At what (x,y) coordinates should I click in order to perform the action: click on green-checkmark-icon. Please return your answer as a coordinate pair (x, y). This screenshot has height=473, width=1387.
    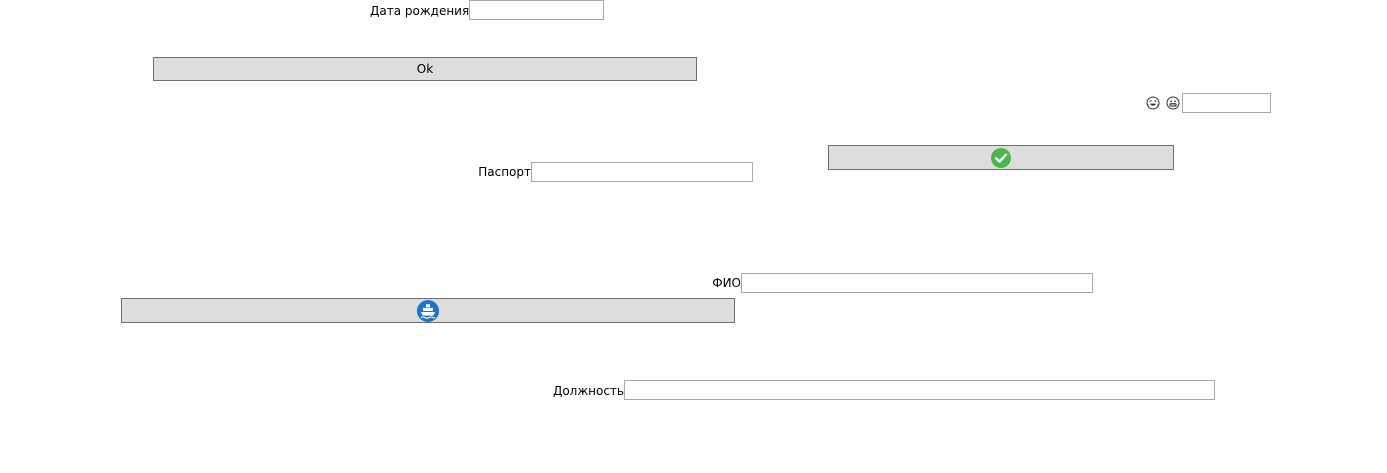
    Looking at the image, I should click on (1001, 157).